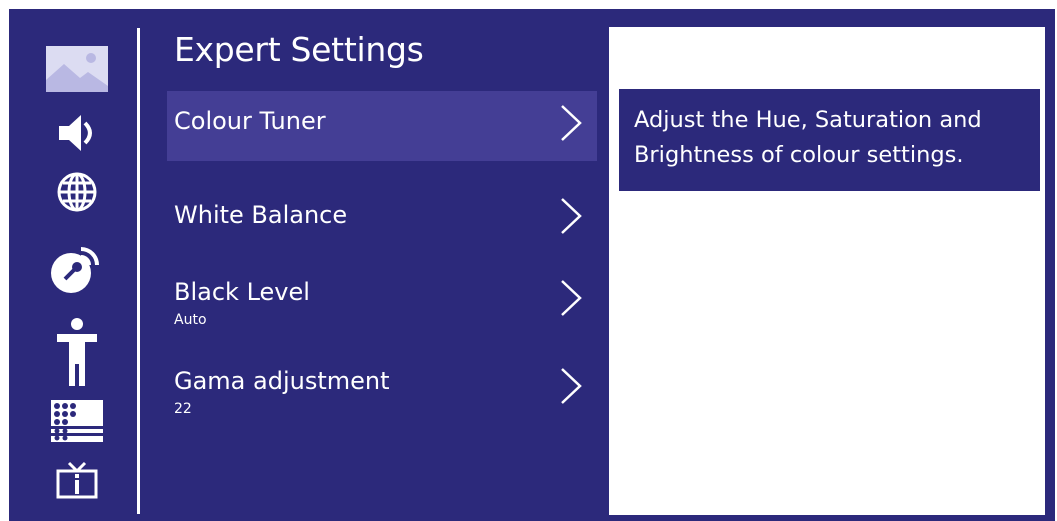 The image size is (1057, 521). What do you see at coordinates (528, 4) in the screenshot?
I see `top-border` at bounding box center [528, 4].